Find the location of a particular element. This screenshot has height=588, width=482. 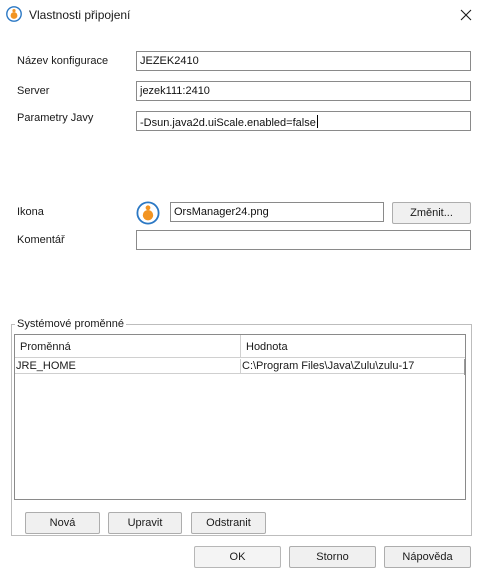

table-cell-value: C:\Program Files\Java\Zulu\zulu-17 is located at coordinates (352, 366).